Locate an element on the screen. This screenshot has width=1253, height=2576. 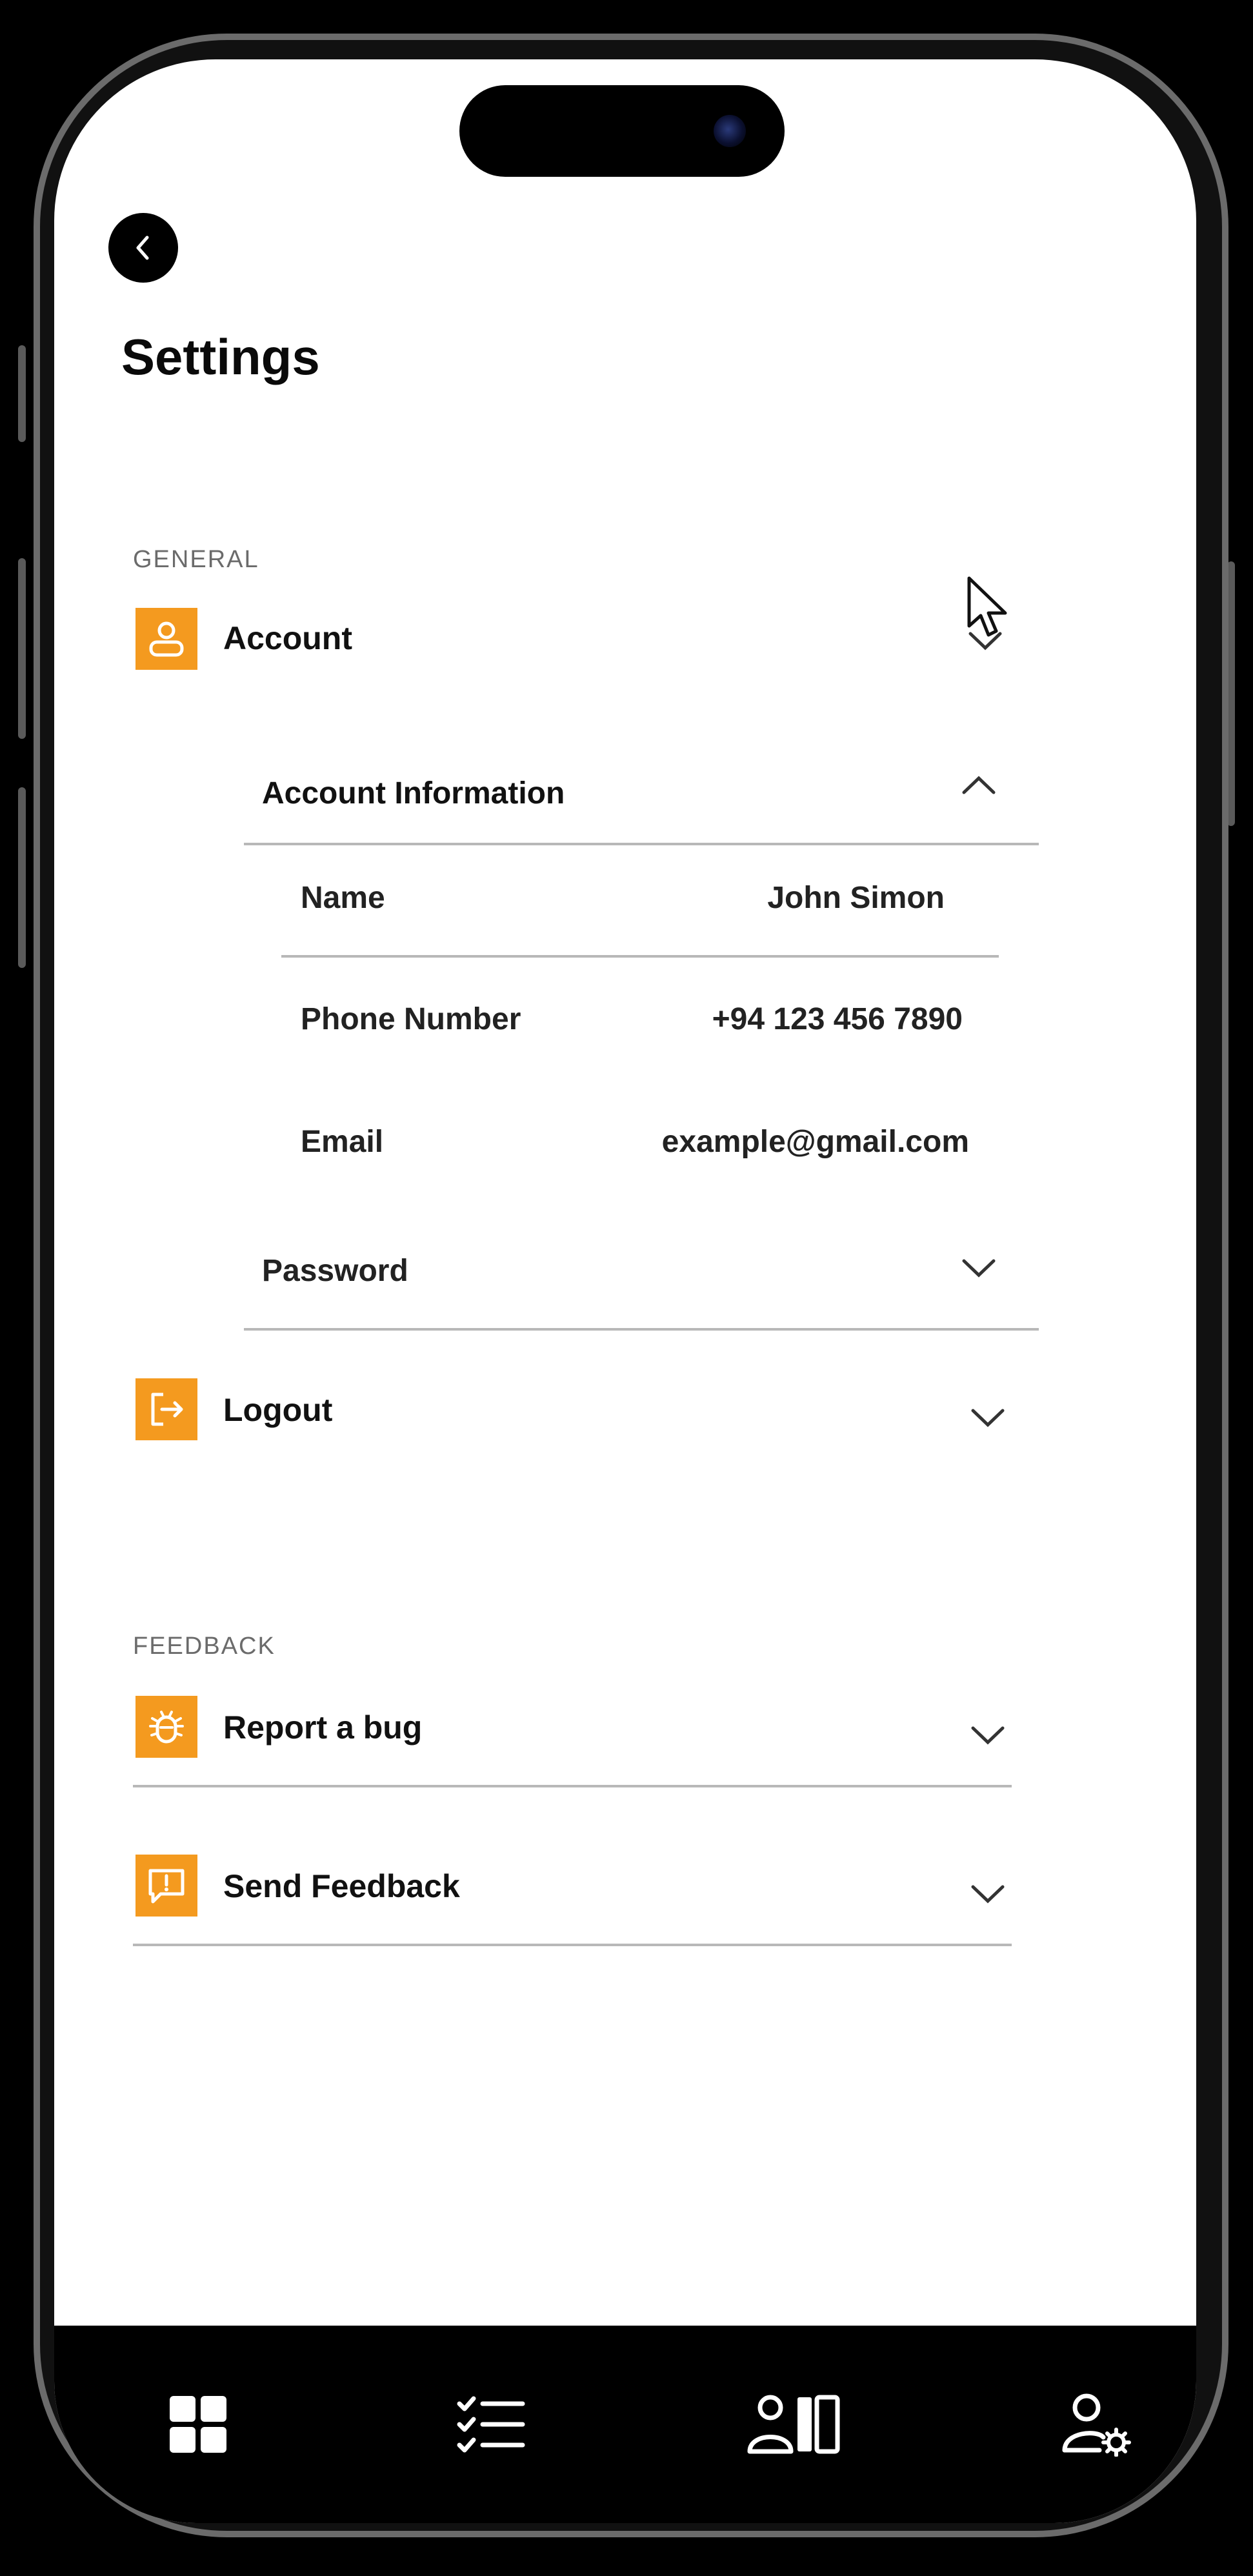
checklist-icon is located at coordinates (491, 2424).